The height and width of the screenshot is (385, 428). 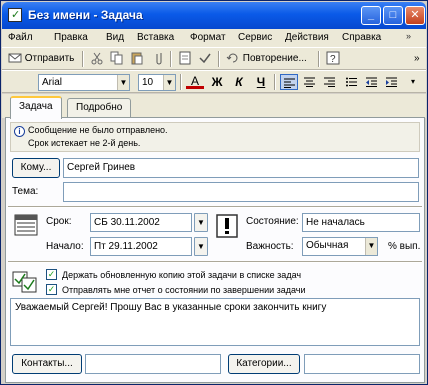 I want to click on status-field: Не началась, so click(x=361, y=222).